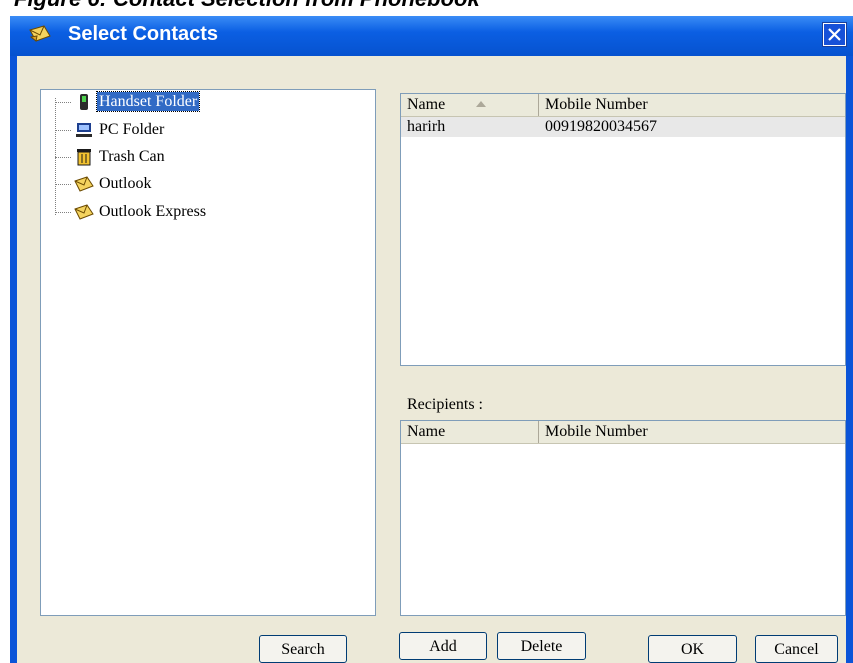 The width and height of the screenshot is (853, 663). I want to click on title-bar: Select Contacts, so click(431, 36).